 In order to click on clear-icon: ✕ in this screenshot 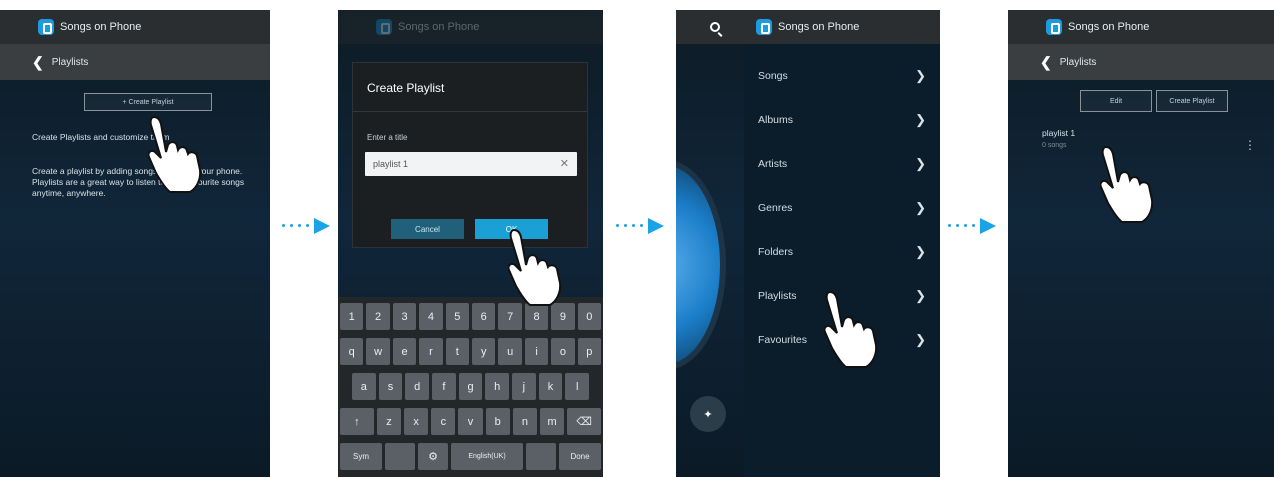, I will do `click(564, 163)`.